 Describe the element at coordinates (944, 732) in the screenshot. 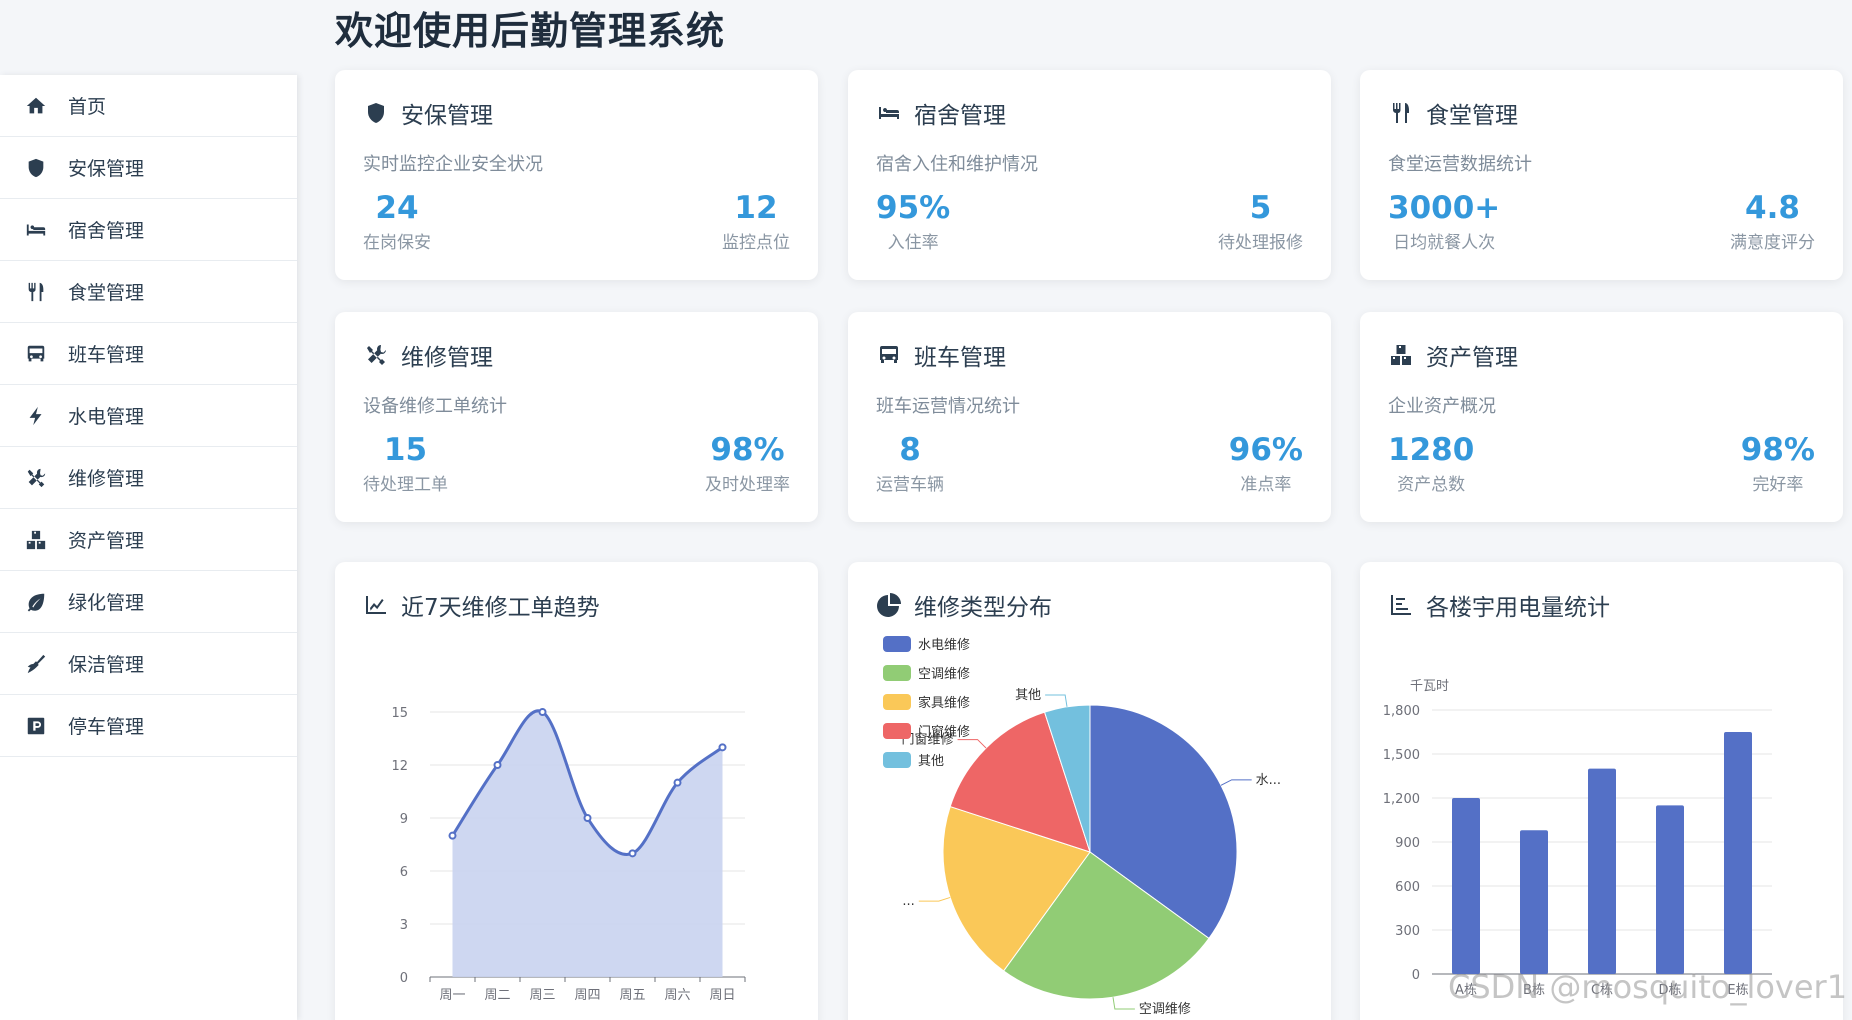

I see `legend-label: 门窗维修` at that location.